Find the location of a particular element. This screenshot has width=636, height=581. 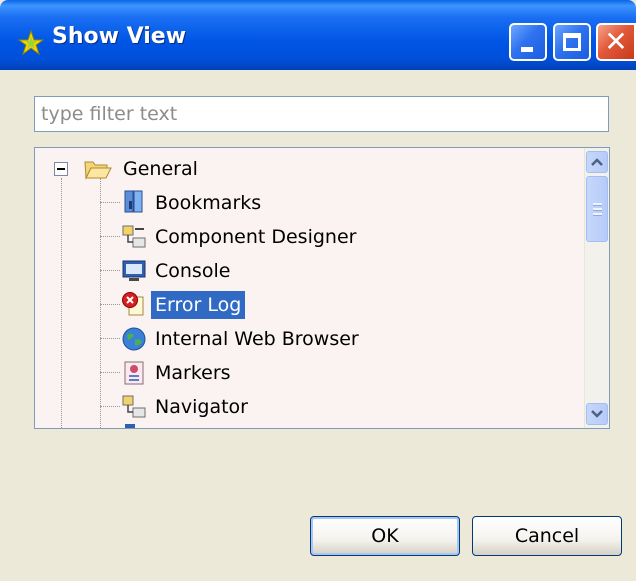

tree-item-console: Console is located at coordinates (305, 272).